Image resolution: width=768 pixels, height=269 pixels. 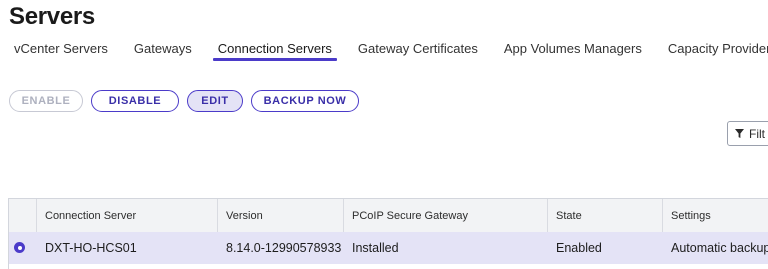 I want to click on column-header-version: Version, so click(x=280, y=215).